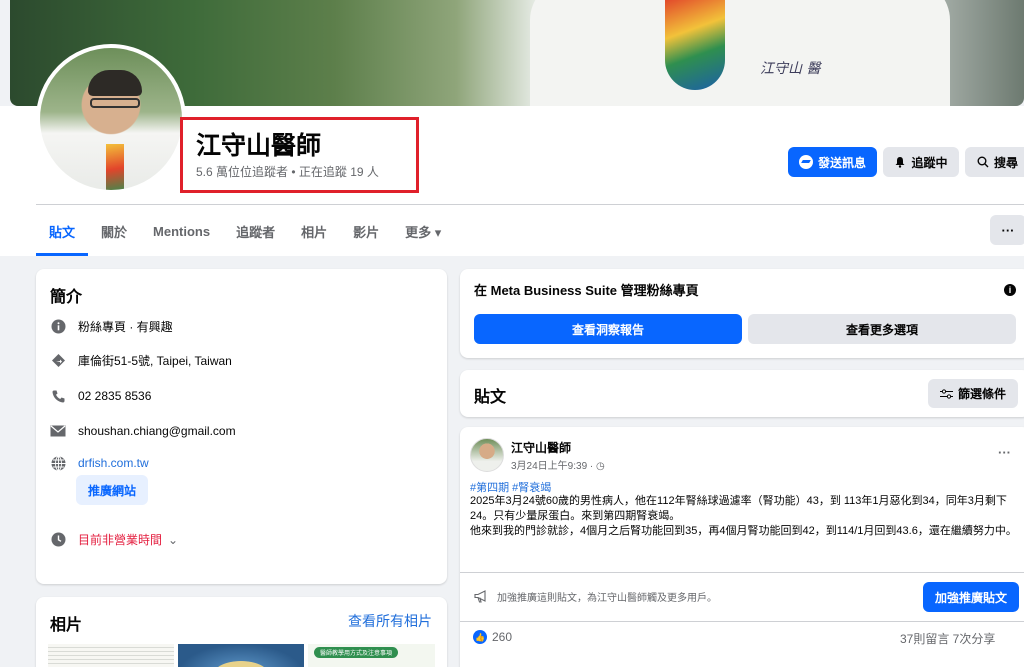 The height and width of the screenshot is (667, 1024). I want to click on posts-header-card: 貼文 篩選條件, so click(742, 393).